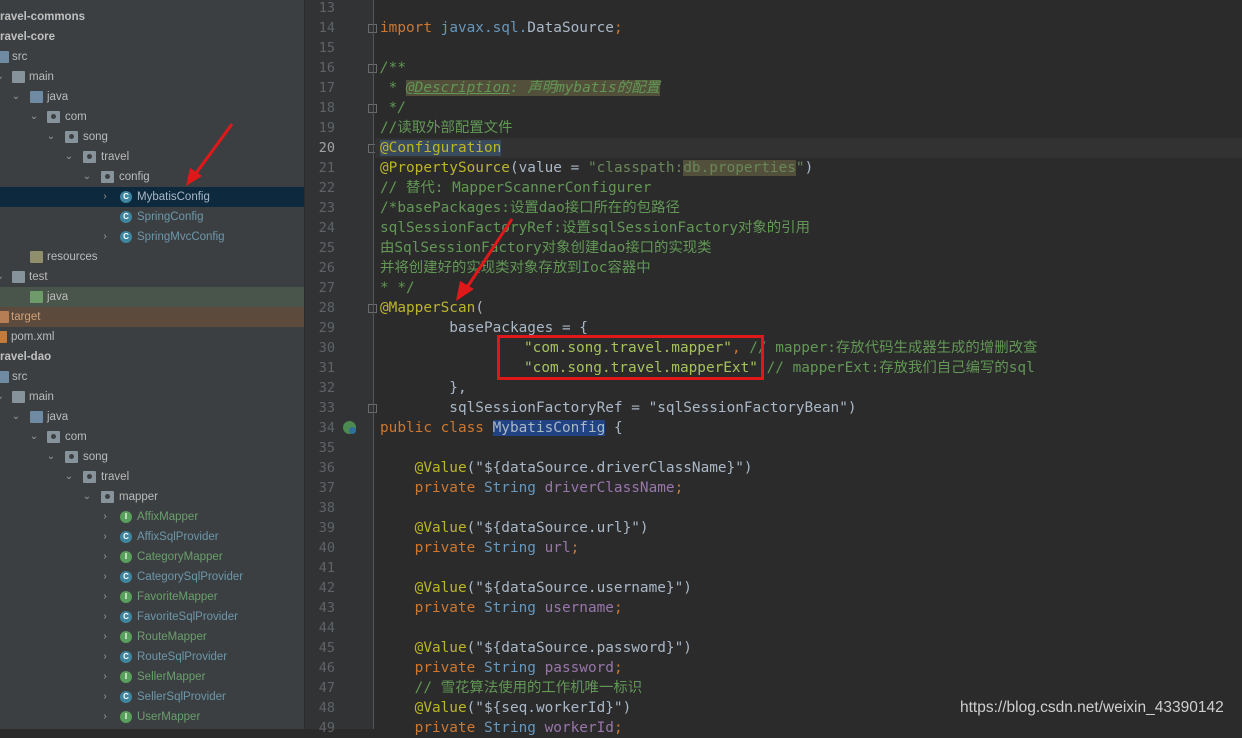  Describe the element at coordinates (152, 217) in the screenshot. I see `tree-class-springconfig: C SpringConfig` at that location.